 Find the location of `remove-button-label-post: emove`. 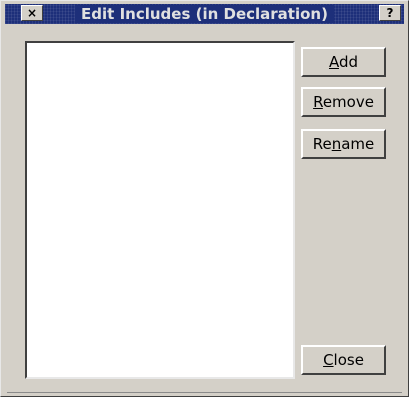

remove-button-label-post: emove is located at coordinates (348, 102).